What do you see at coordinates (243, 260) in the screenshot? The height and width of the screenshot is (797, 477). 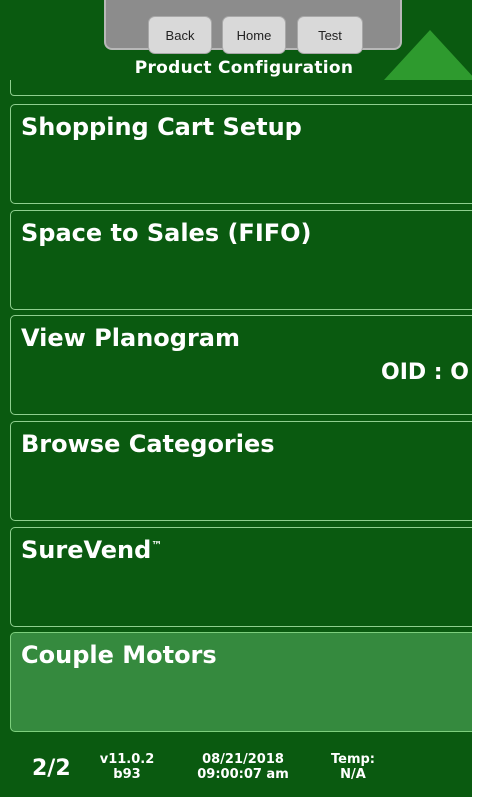 I see `menu-item-space-to-sales: Space to Sales (FIFO)` at bounding box center [243, 260].